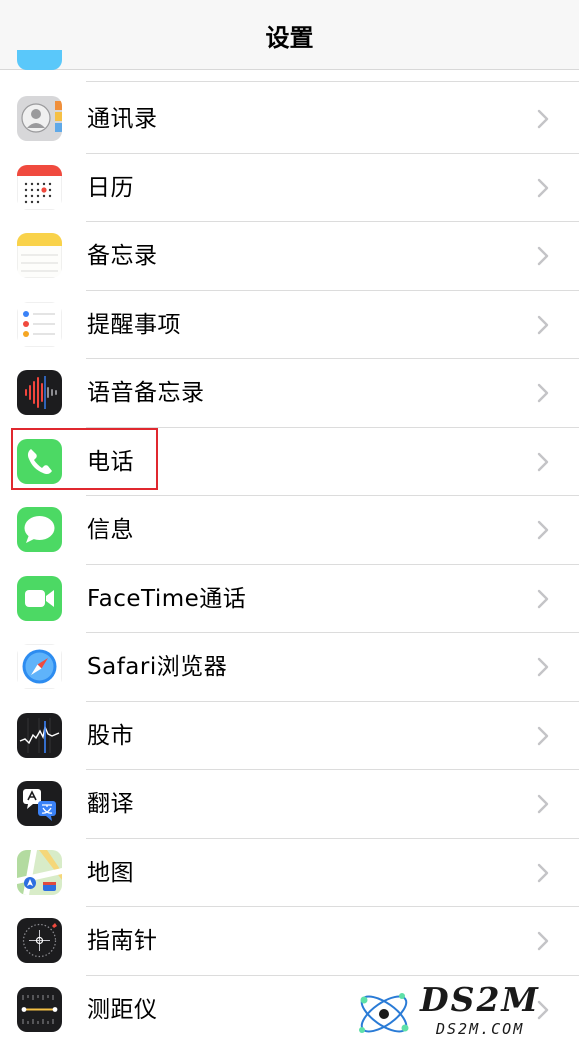 This screenshot has height=1046, width=579. Describe the element at coordinates (167, 598) in the screenshot. I see `row-label: FaceTime通话` at that location.